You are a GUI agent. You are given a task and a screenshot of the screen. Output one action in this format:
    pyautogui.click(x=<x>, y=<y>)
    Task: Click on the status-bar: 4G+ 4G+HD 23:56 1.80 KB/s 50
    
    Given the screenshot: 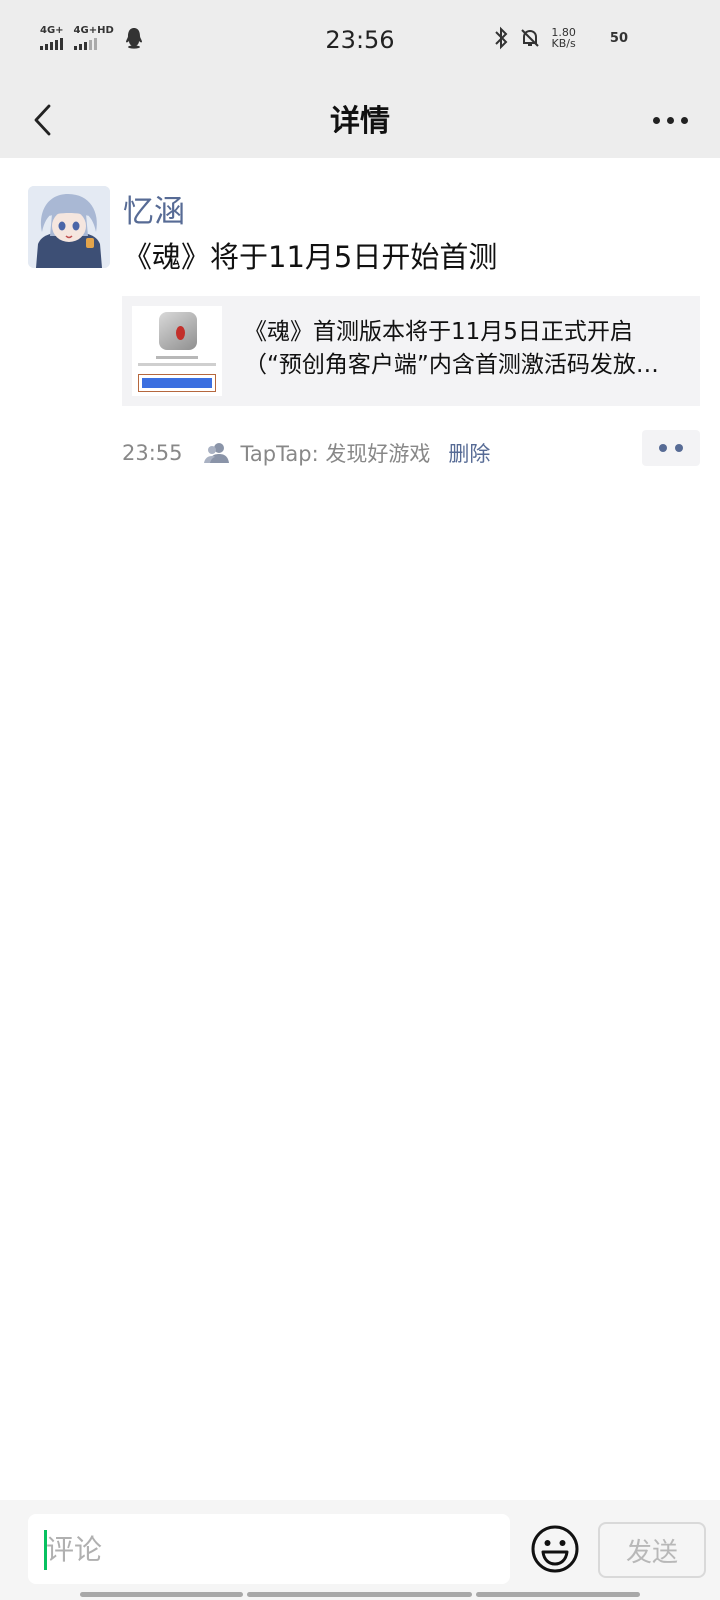 What is the action you would take?
    pyautogui.click(x=360, y=41)
    